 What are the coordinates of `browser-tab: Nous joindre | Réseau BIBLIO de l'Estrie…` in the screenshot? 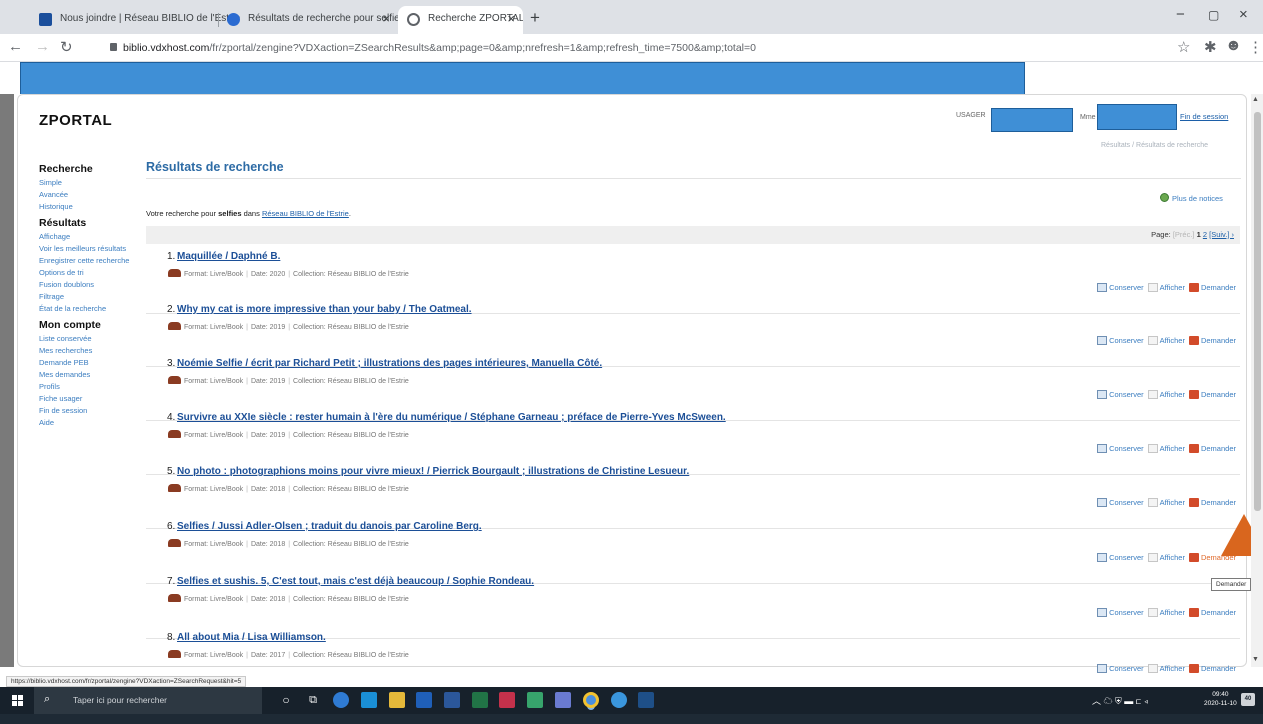 It's located at (136, 20).